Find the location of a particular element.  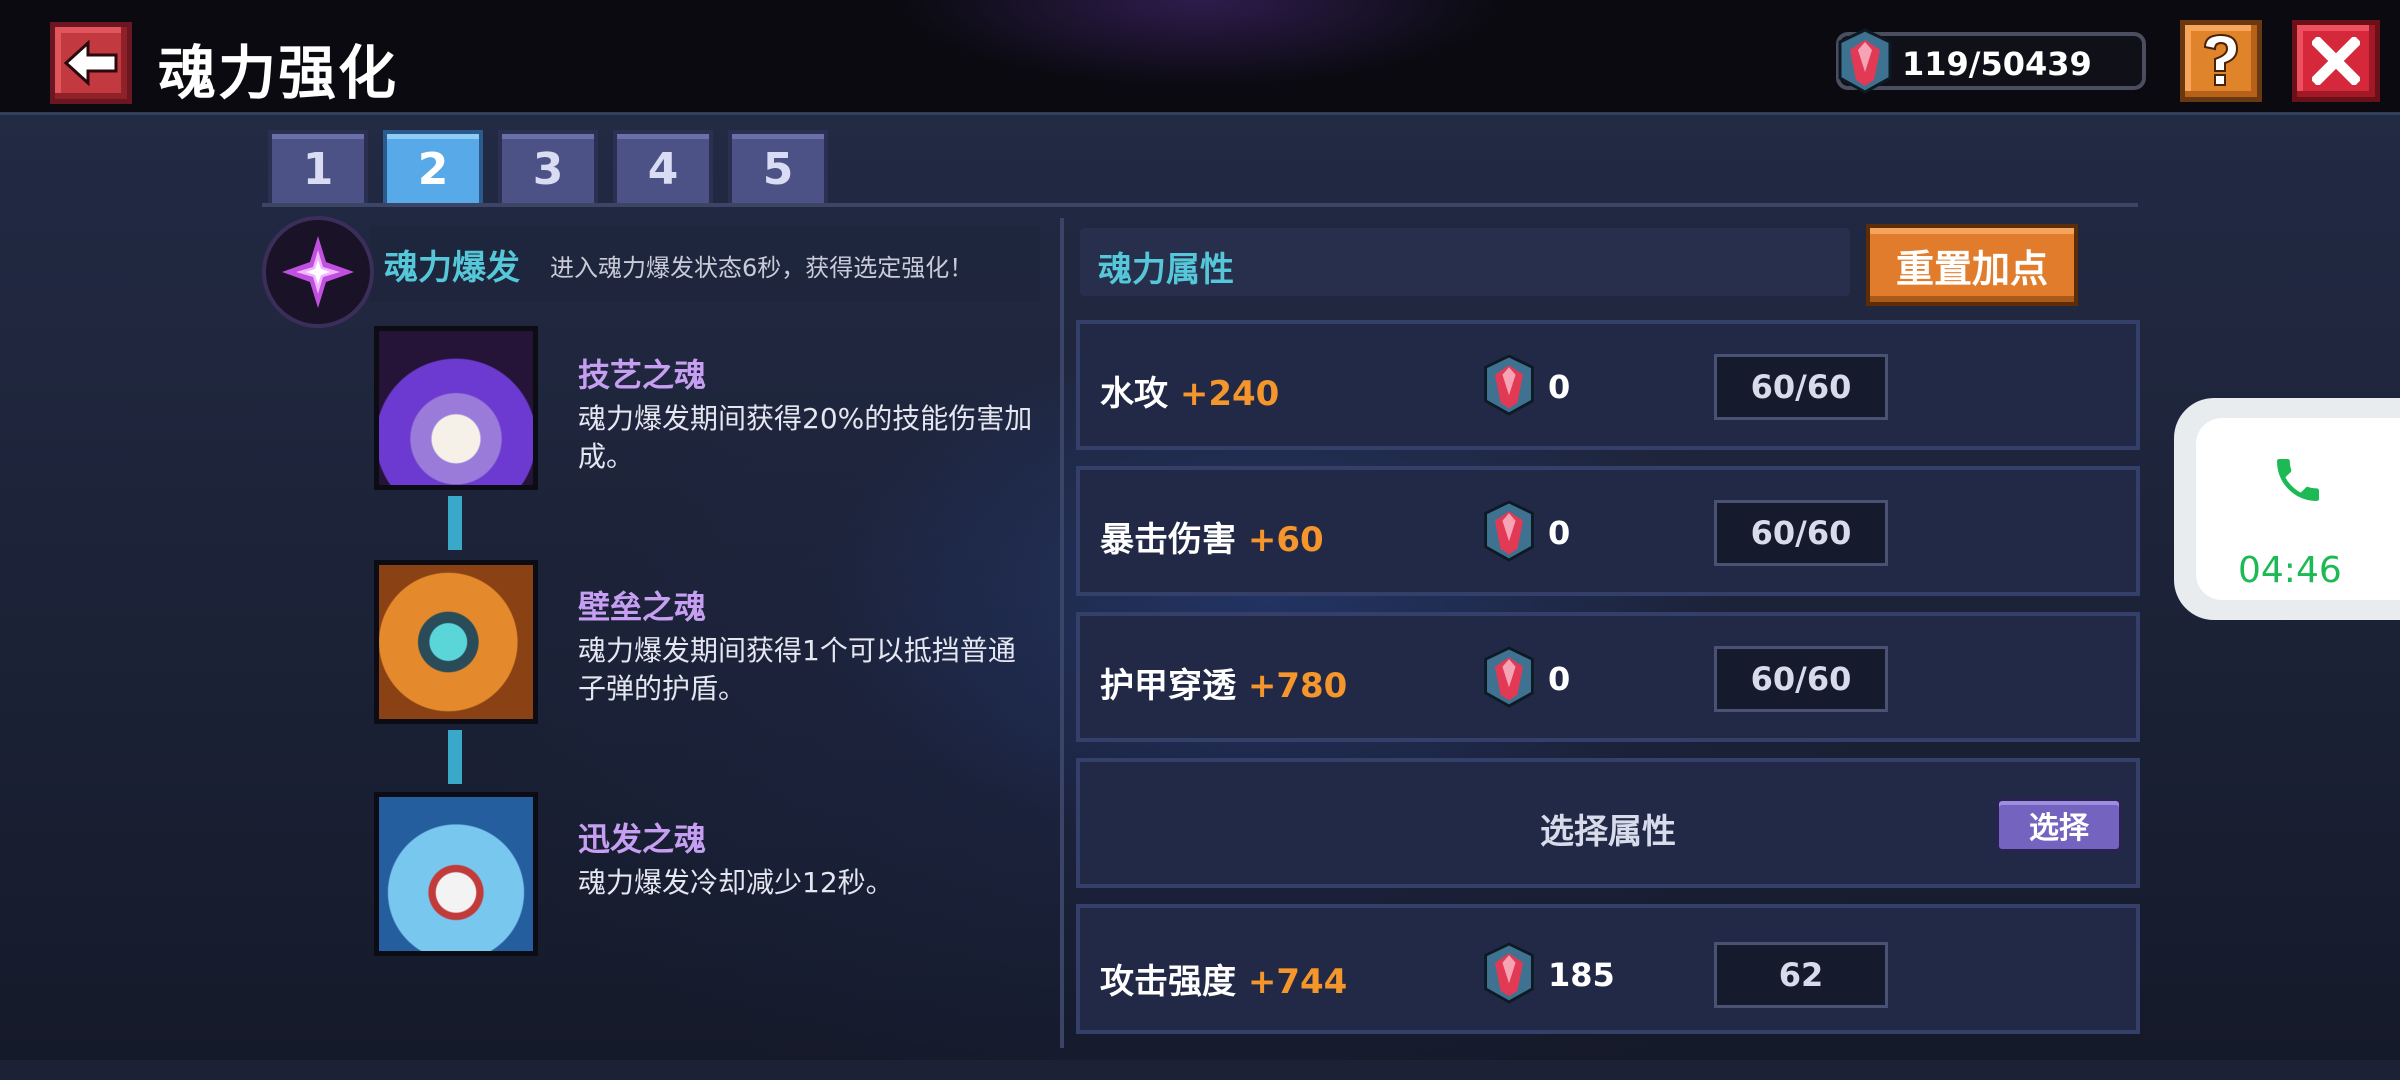

tab-3: 3 is located at coordinates (548, 167).